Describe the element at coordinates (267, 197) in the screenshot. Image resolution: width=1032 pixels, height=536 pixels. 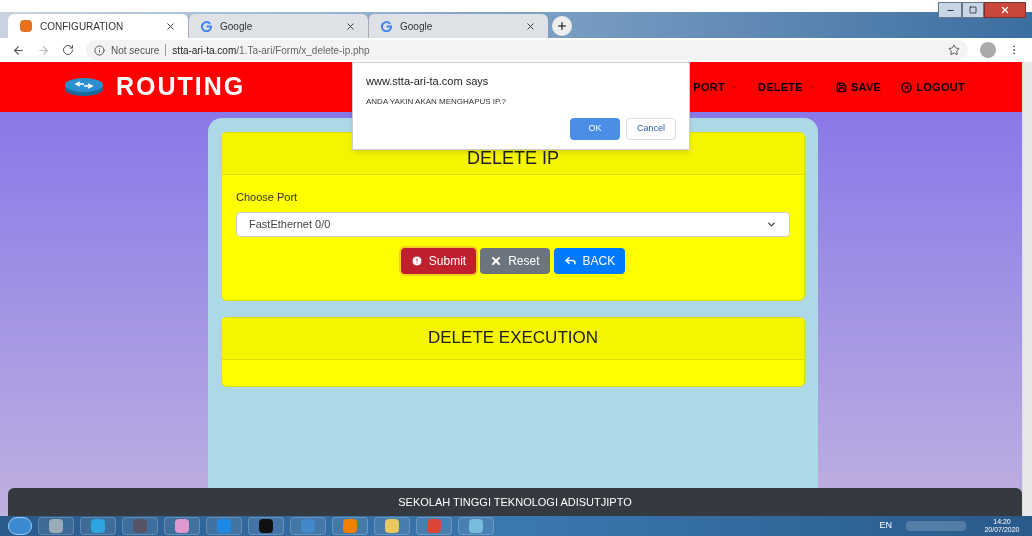
I see `field-label: Choose Port` at that location.